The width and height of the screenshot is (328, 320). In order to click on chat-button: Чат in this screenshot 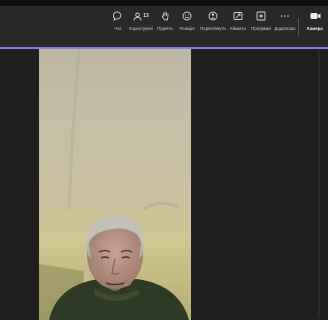, I will do `click(118, 23)`.